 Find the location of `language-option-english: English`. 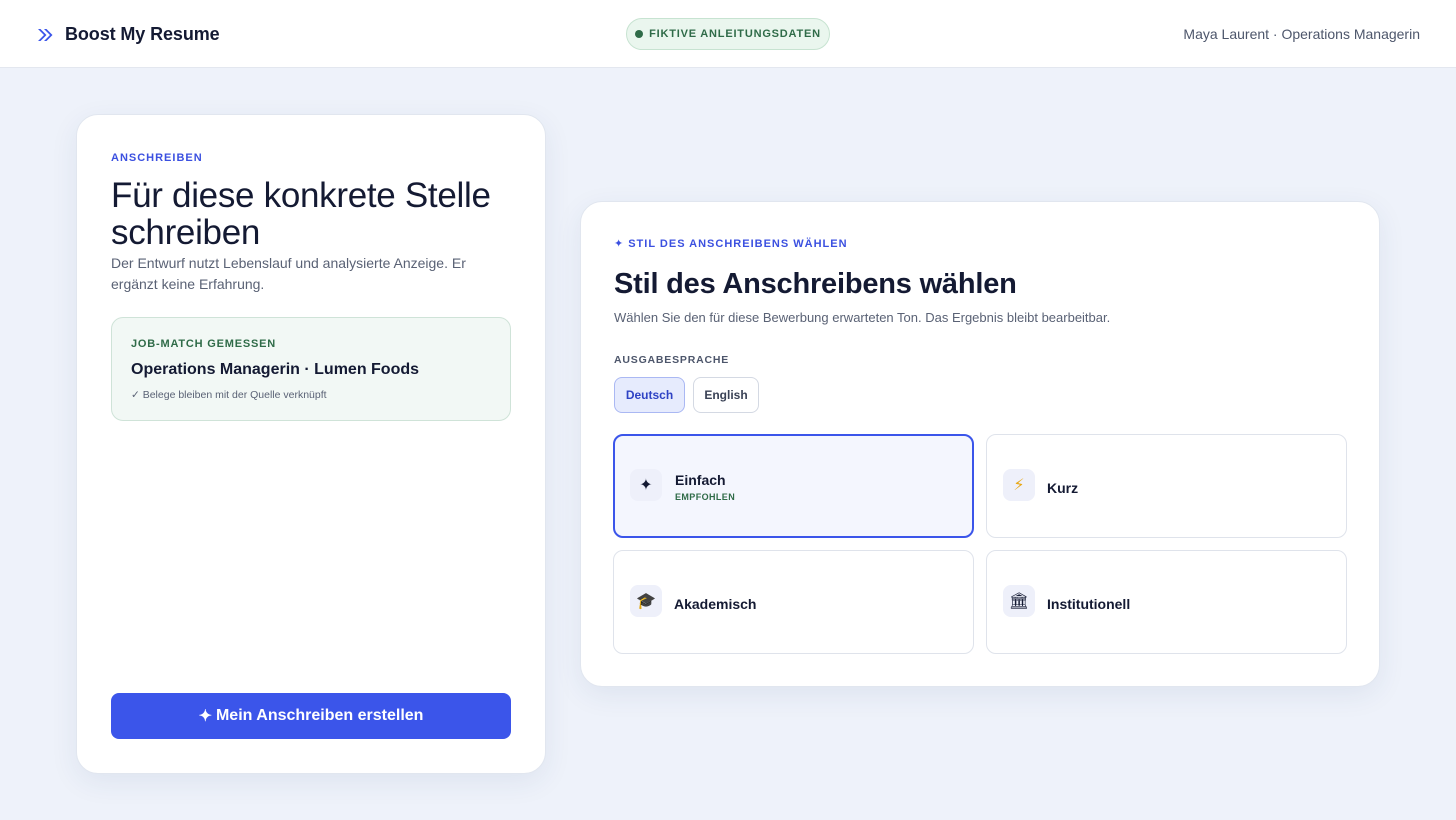

language-option-english: English is located at coordinates (726, 395).